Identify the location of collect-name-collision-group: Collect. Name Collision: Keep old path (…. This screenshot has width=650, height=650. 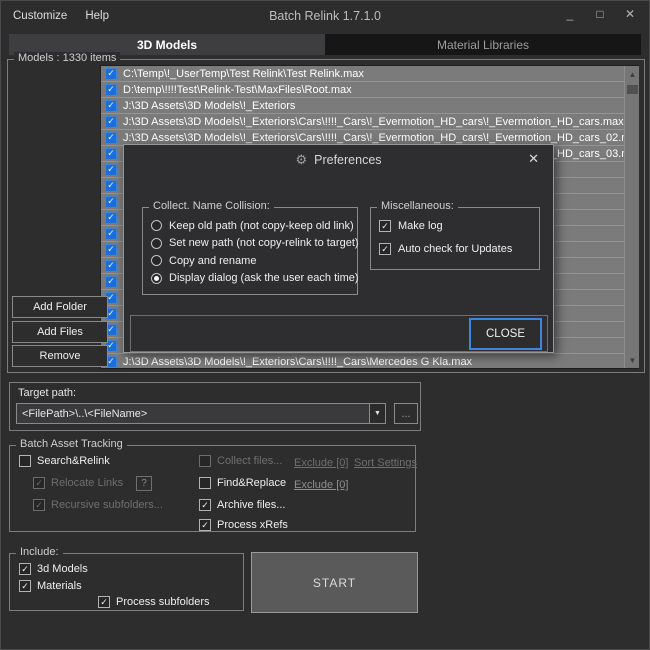
(250, 247).